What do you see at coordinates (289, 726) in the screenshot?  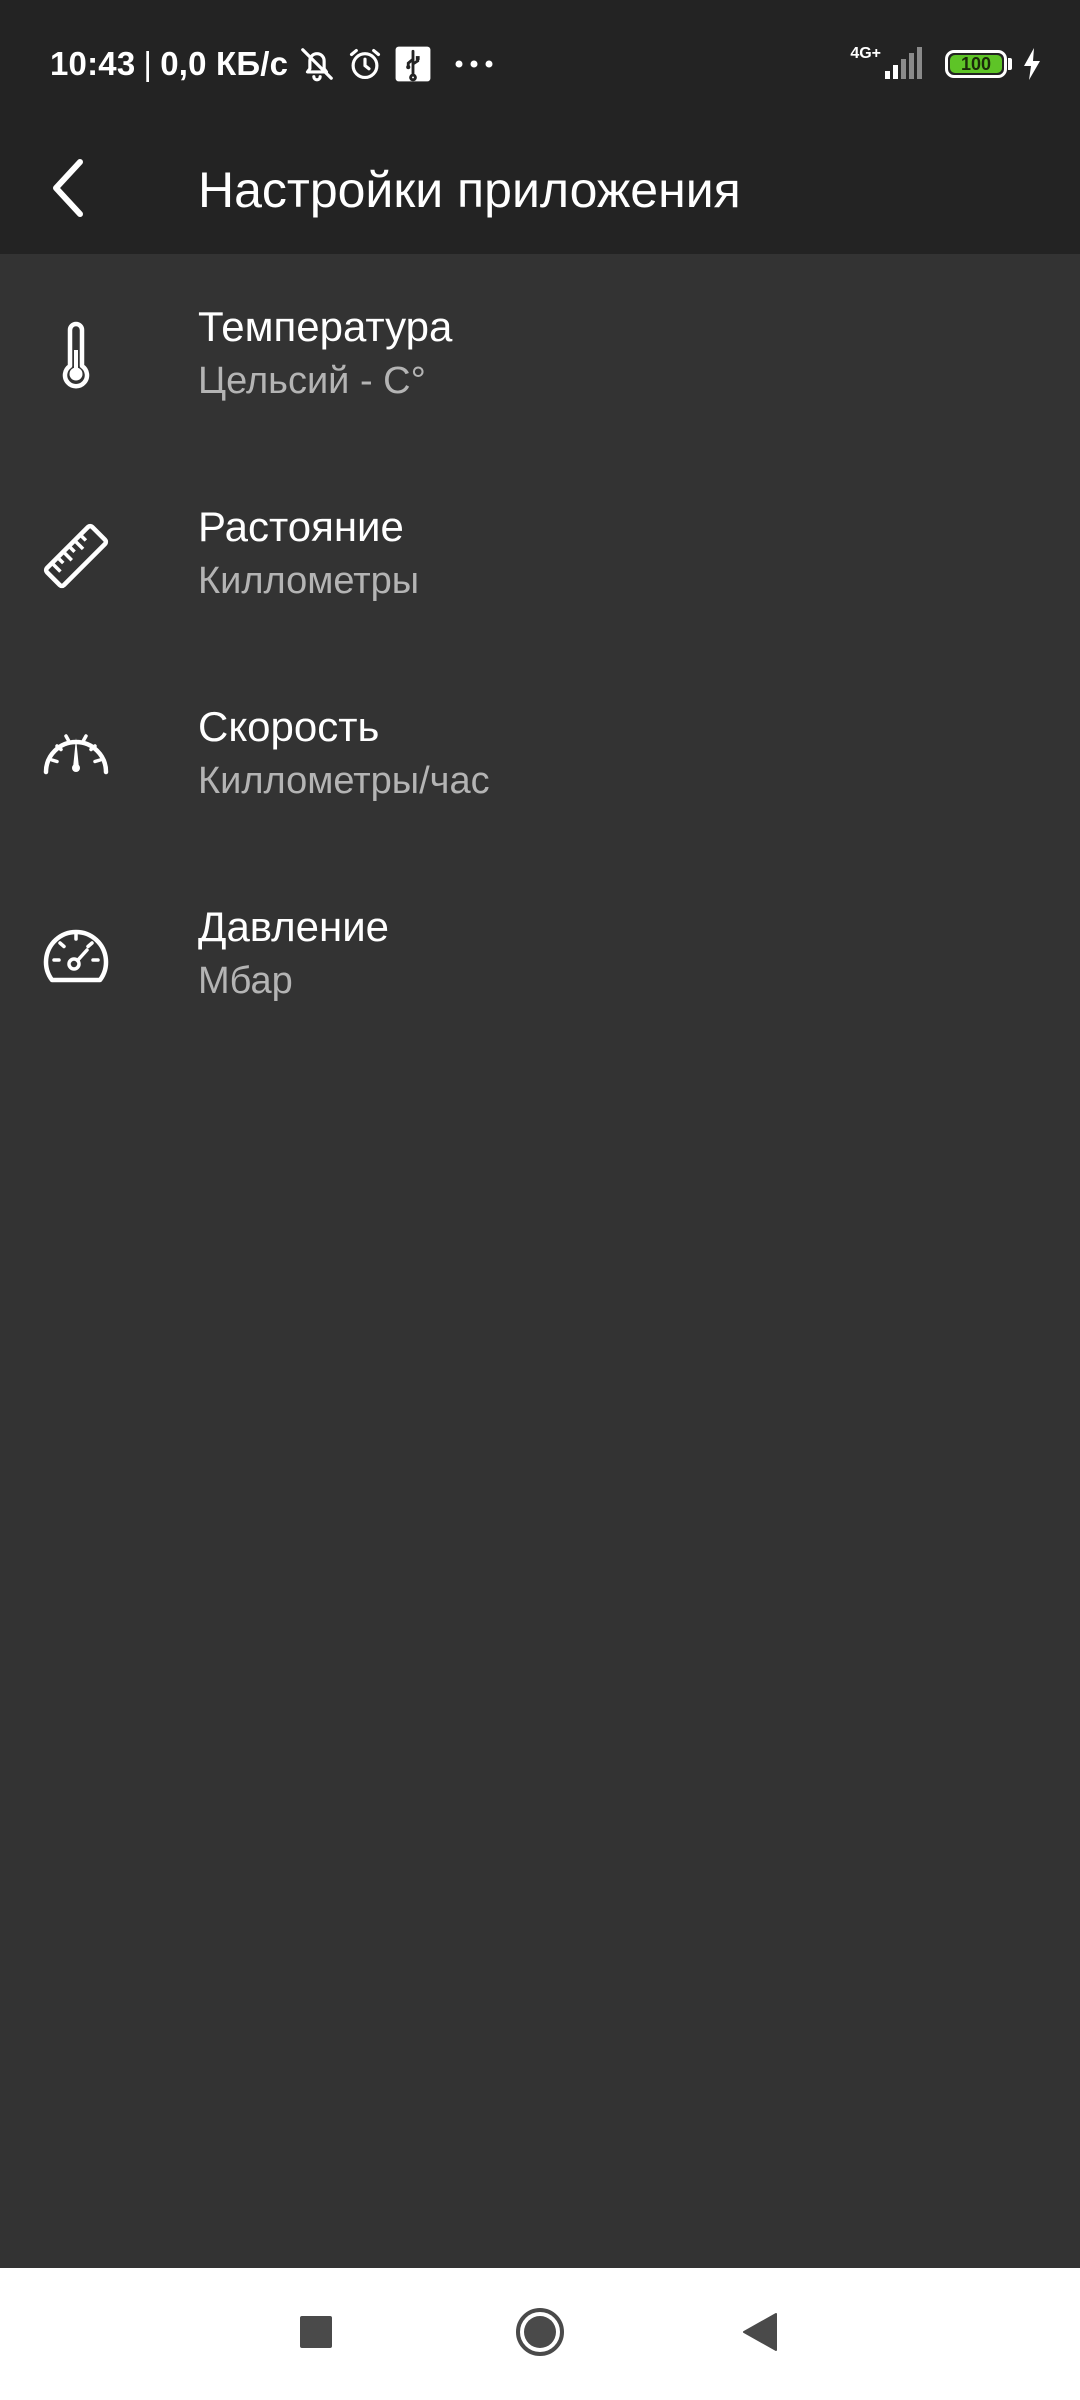 I see `setting-title-speed: Скорость` at bounding box center [289, 726].